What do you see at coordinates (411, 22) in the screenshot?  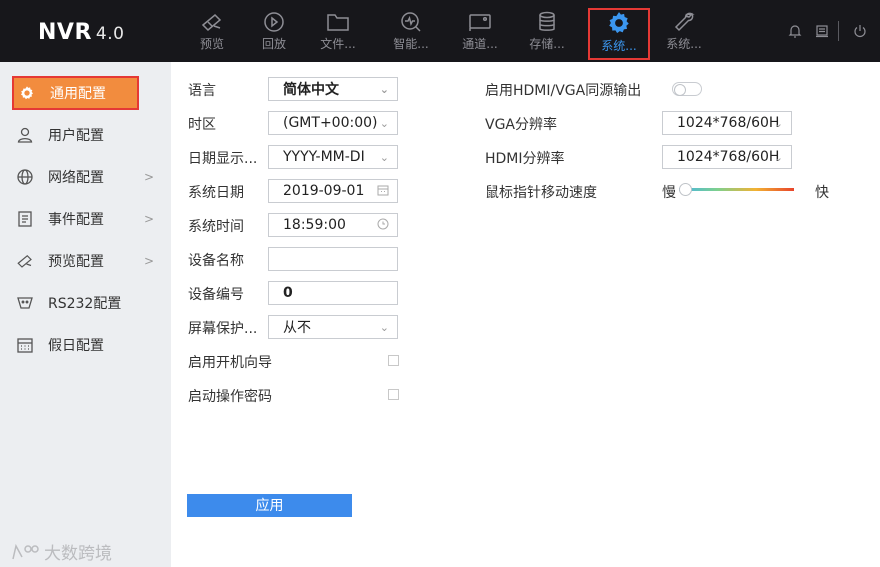 I see `smart-analysis-icon` at bounding box center [411, 22].